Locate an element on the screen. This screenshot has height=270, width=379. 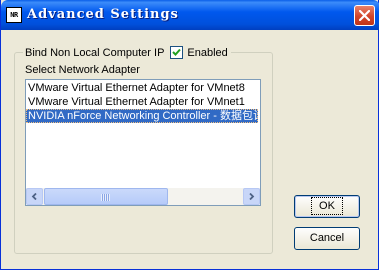
window-title: Advanced Settings is located at coordinates (103, 14).